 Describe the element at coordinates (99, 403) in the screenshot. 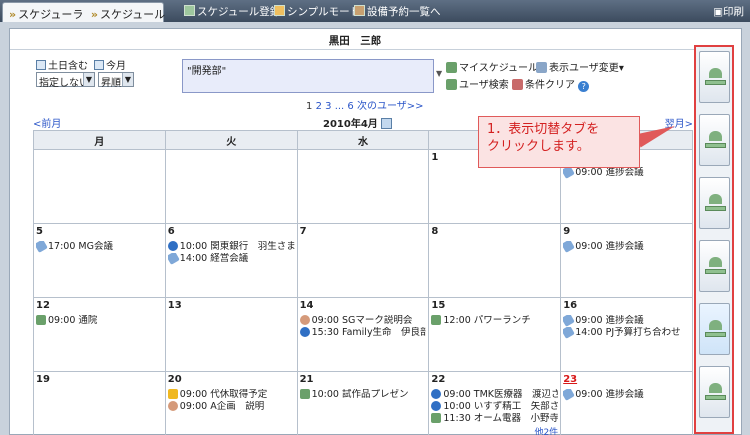

I see `calendar-day-cell: 19` at that location.